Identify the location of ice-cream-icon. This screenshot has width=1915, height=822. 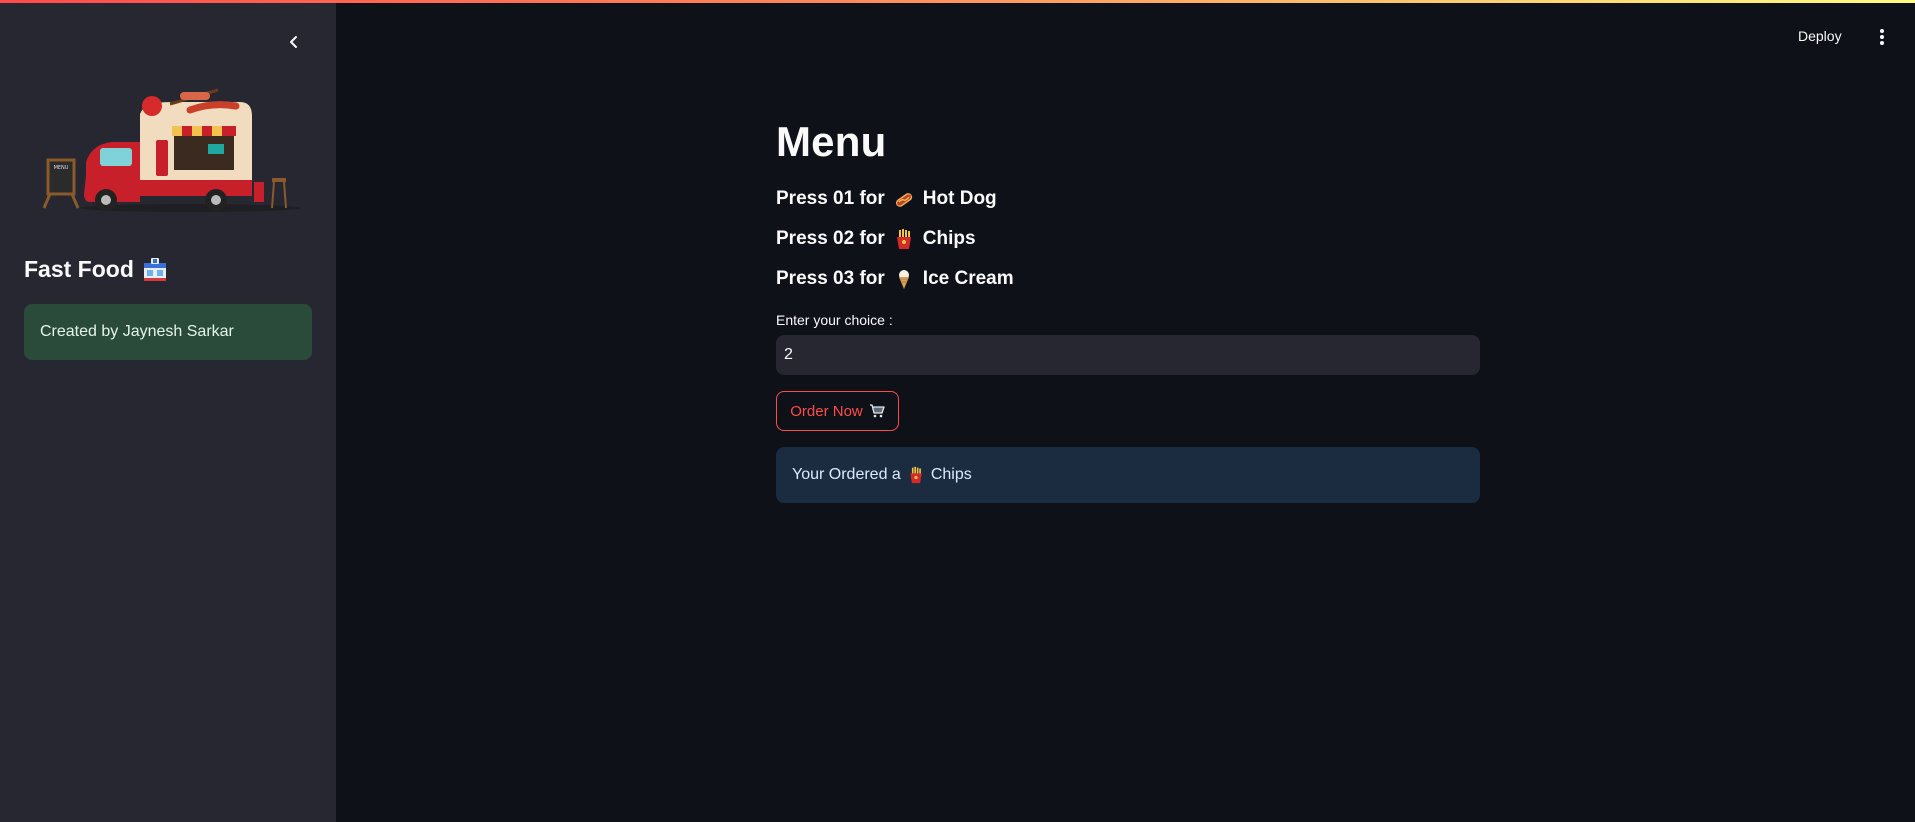
(903, 279).